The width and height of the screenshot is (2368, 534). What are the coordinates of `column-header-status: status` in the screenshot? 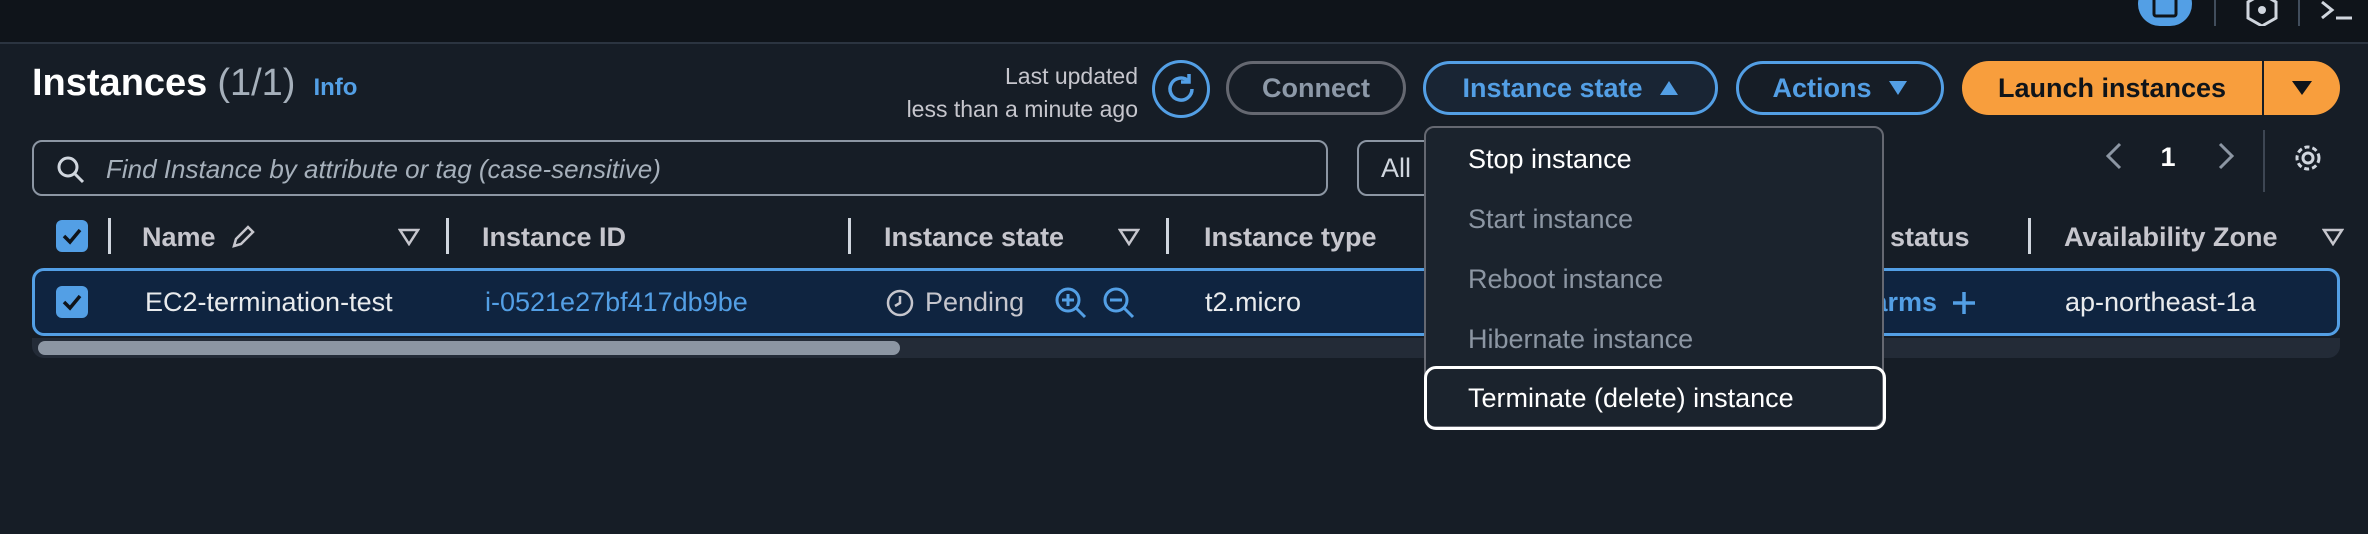 It's located at (1930, 237).